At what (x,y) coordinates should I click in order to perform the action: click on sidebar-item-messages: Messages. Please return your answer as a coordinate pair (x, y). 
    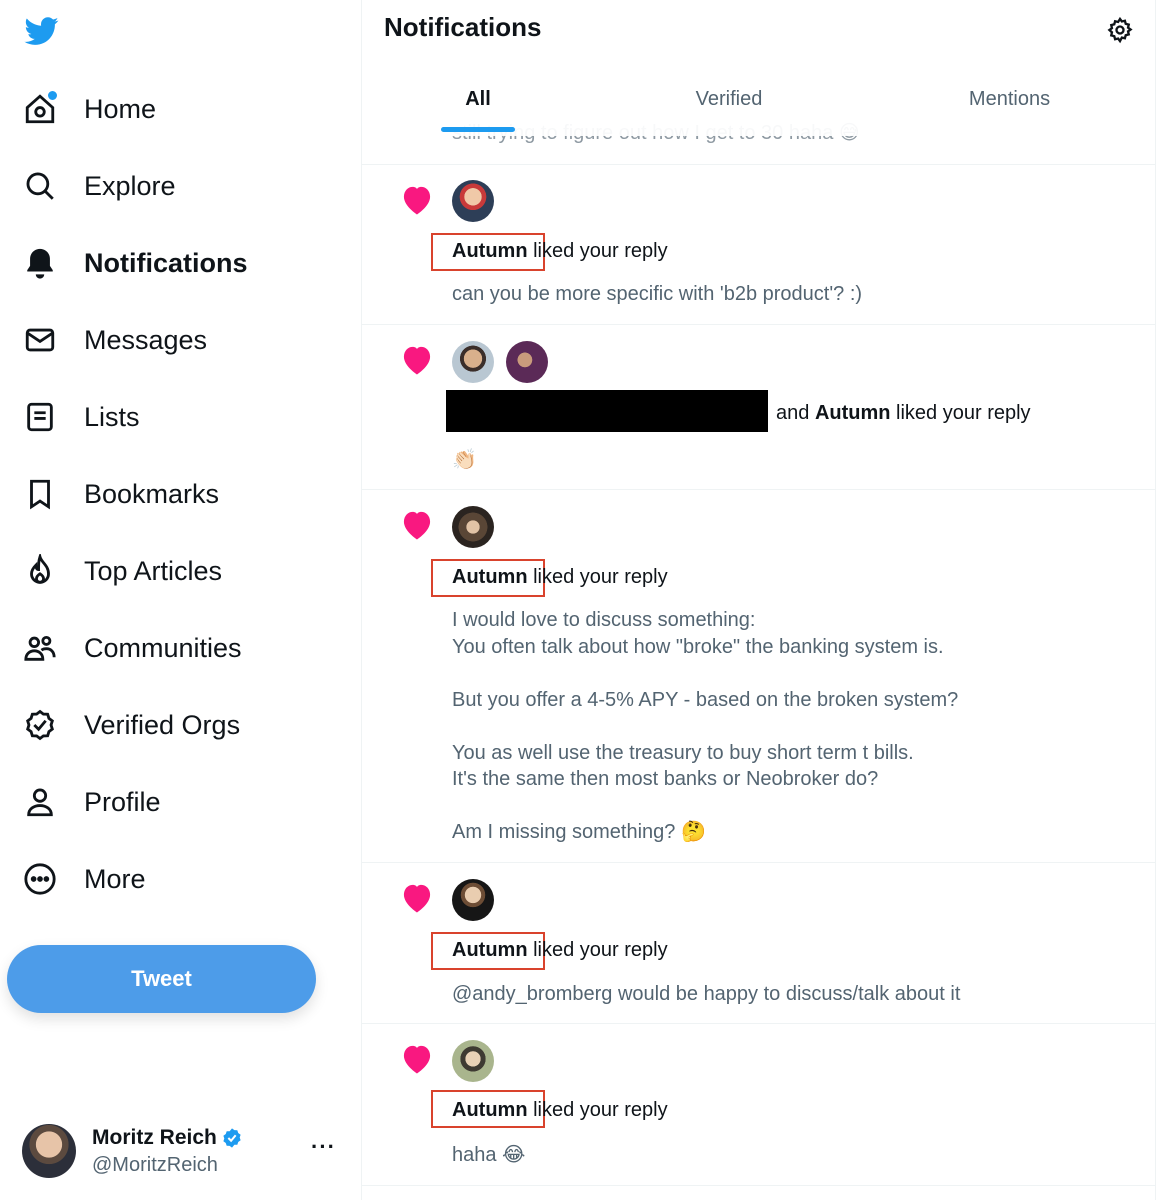
    Looking at the image, I should click on (114, 340).